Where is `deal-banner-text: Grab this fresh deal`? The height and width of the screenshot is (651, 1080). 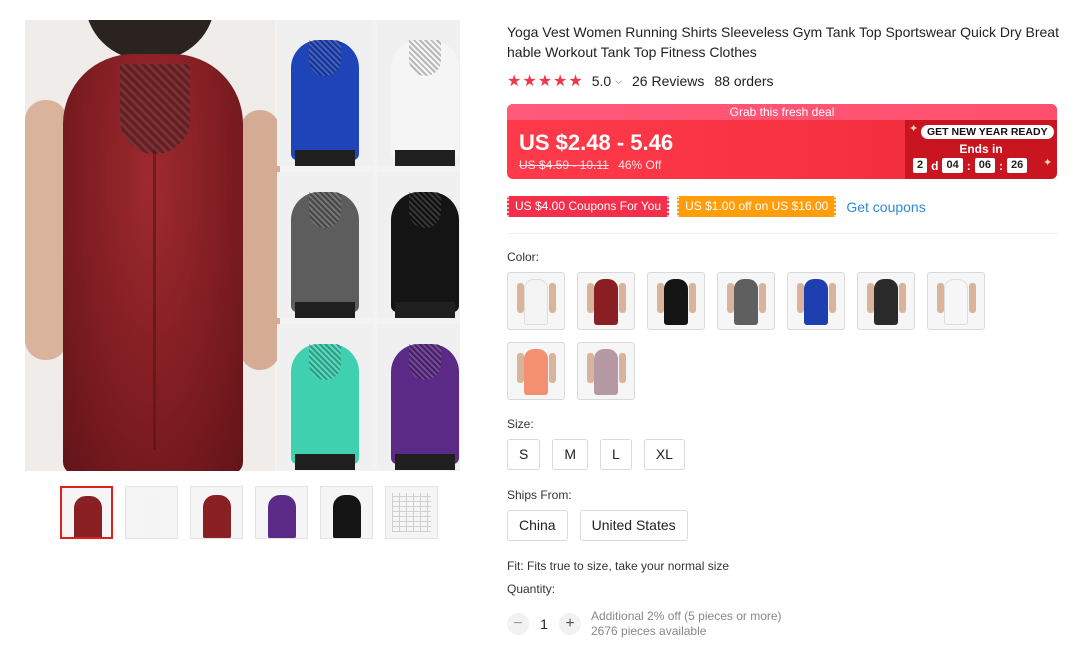
deal-banner-text: Grab this fresh deal is located at coordinates (782, 112).